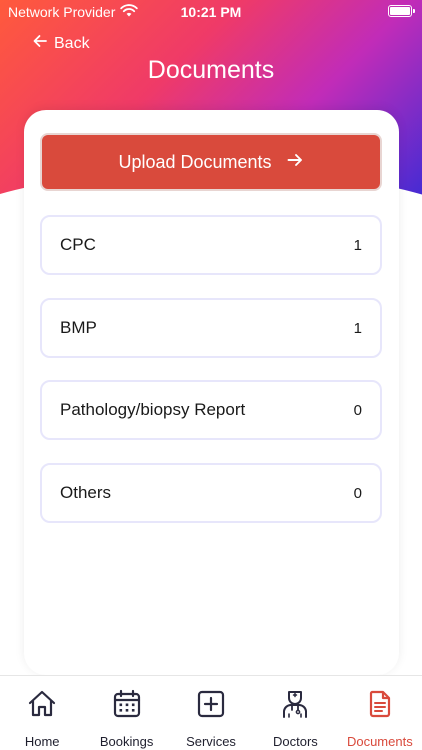 The image size is (422, 750). I want to click on document-label: CPC, so click(78, 244).